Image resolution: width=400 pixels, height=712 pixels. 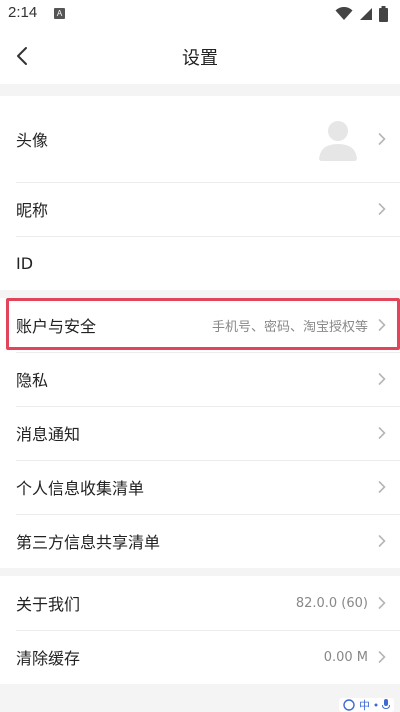 I want to click on setting-value: 0.00 M, so click(x=345, y=657).